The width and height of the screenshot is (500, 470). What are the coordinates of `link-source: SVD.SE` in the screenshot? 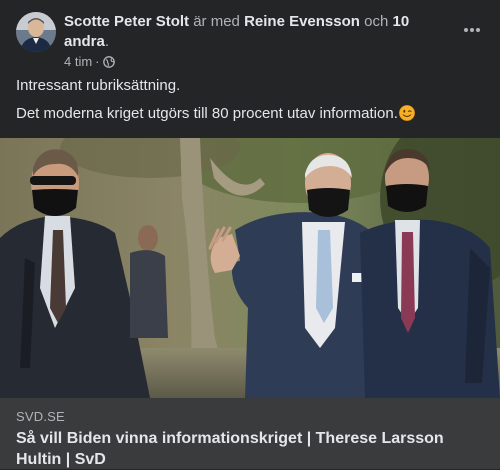 It's located at (40, 416).